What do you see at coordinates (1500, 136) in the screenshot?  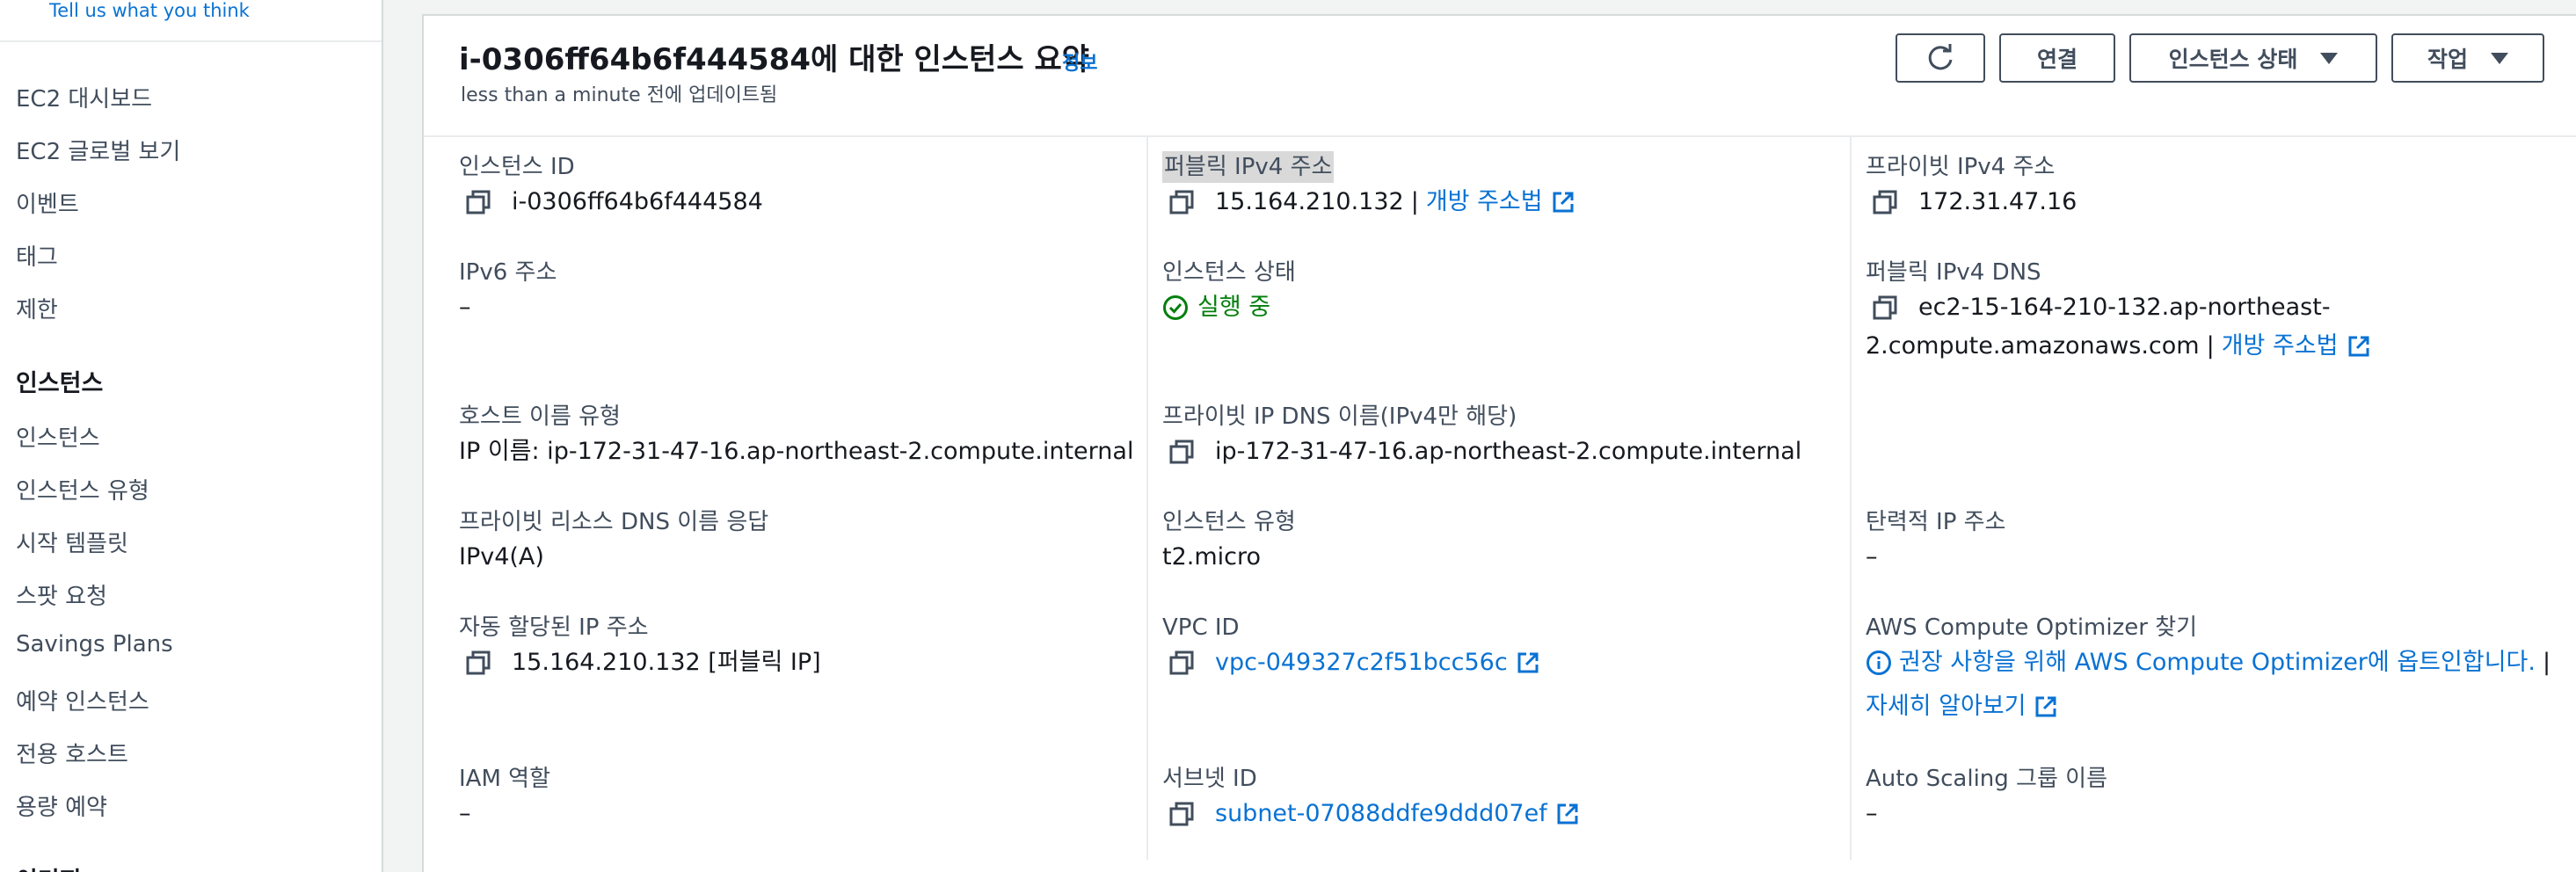 I see `header-divider` at bounding box center [1500, 136].